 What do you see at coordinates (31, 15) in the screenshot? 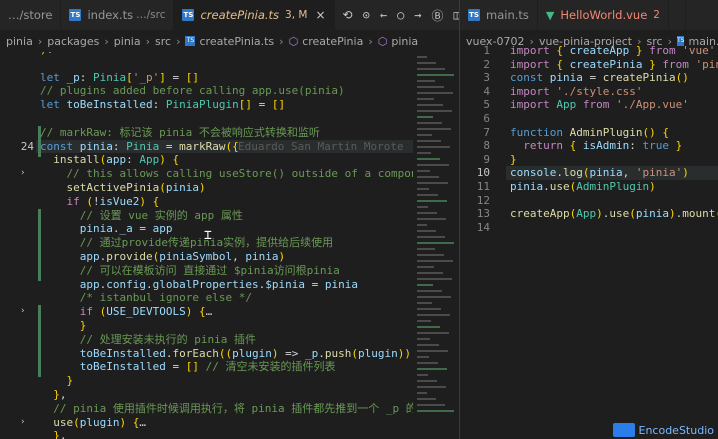
I see `left-tab-0: …/store` at bounding box center [31, 15].